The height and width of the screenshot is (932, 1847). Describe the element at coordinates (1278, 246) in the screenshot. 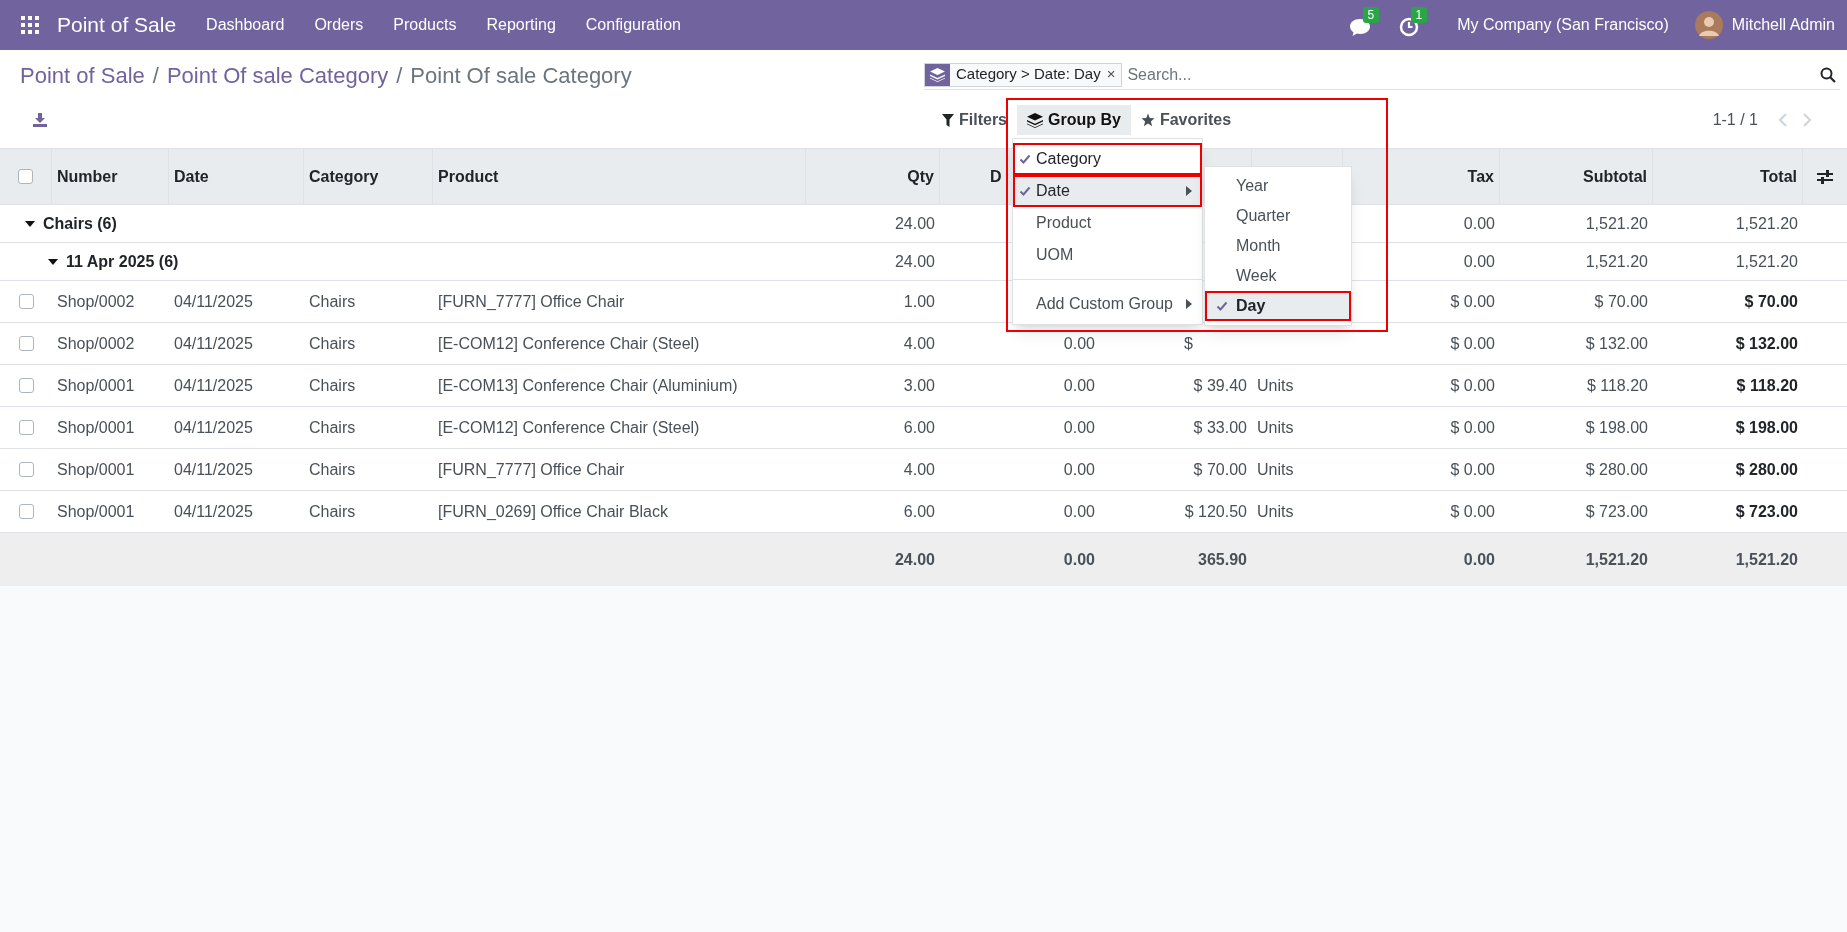

I see `date-interval-option: Month` at that location.